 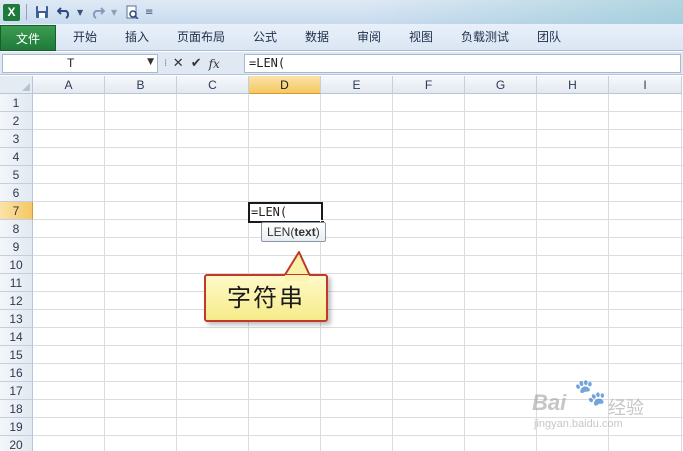 What do you see at coordinates (80, 63) in the screenshot?
I see `name-box: T ▼` at bounding box center [80, 63].